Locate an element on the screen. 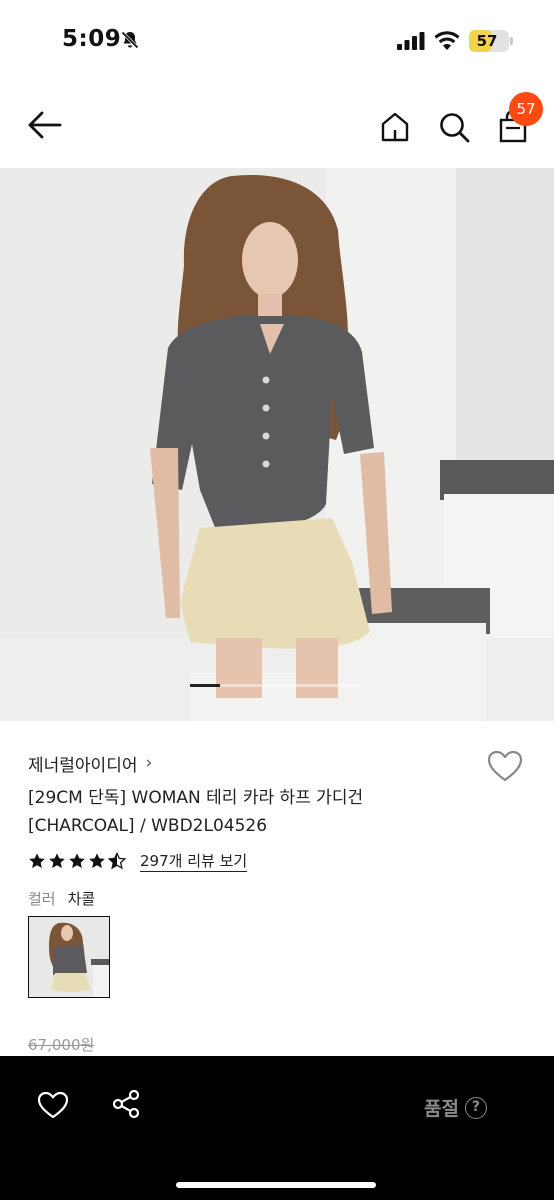  color-row: 컬러 차콜 is located at coordinates (61, 898).